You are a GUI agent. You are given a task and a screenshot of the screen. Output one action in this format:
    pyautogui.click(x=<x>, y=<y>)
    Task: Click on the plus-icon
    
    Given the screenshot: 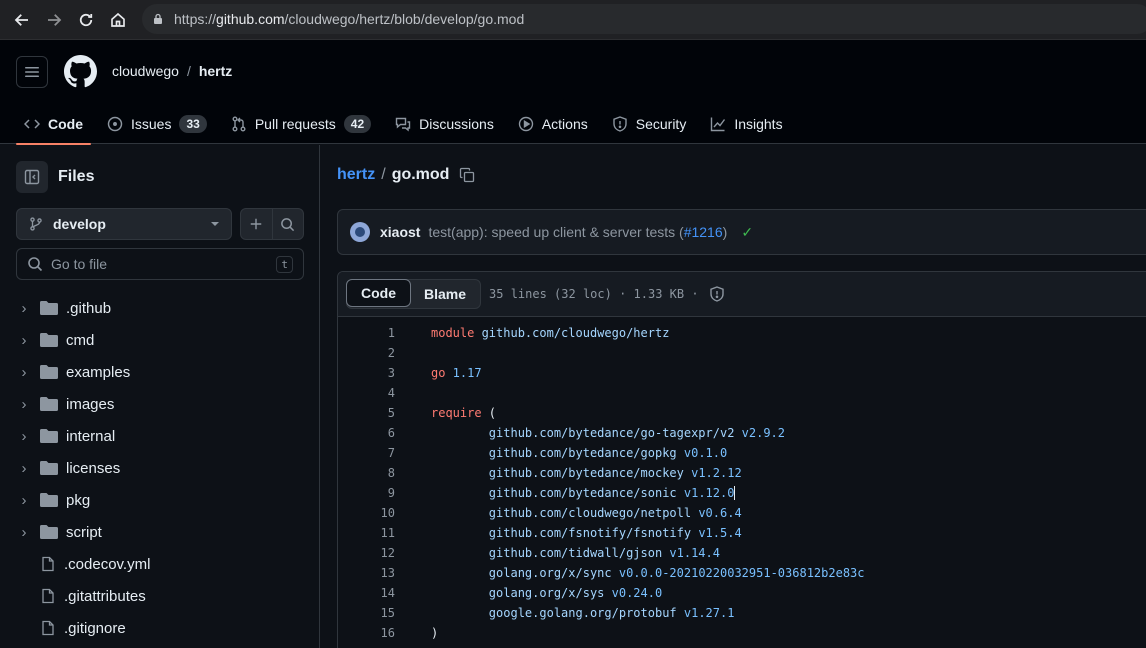 What is the action you would take?
    pyautogui.click(x=256, y=224)
    